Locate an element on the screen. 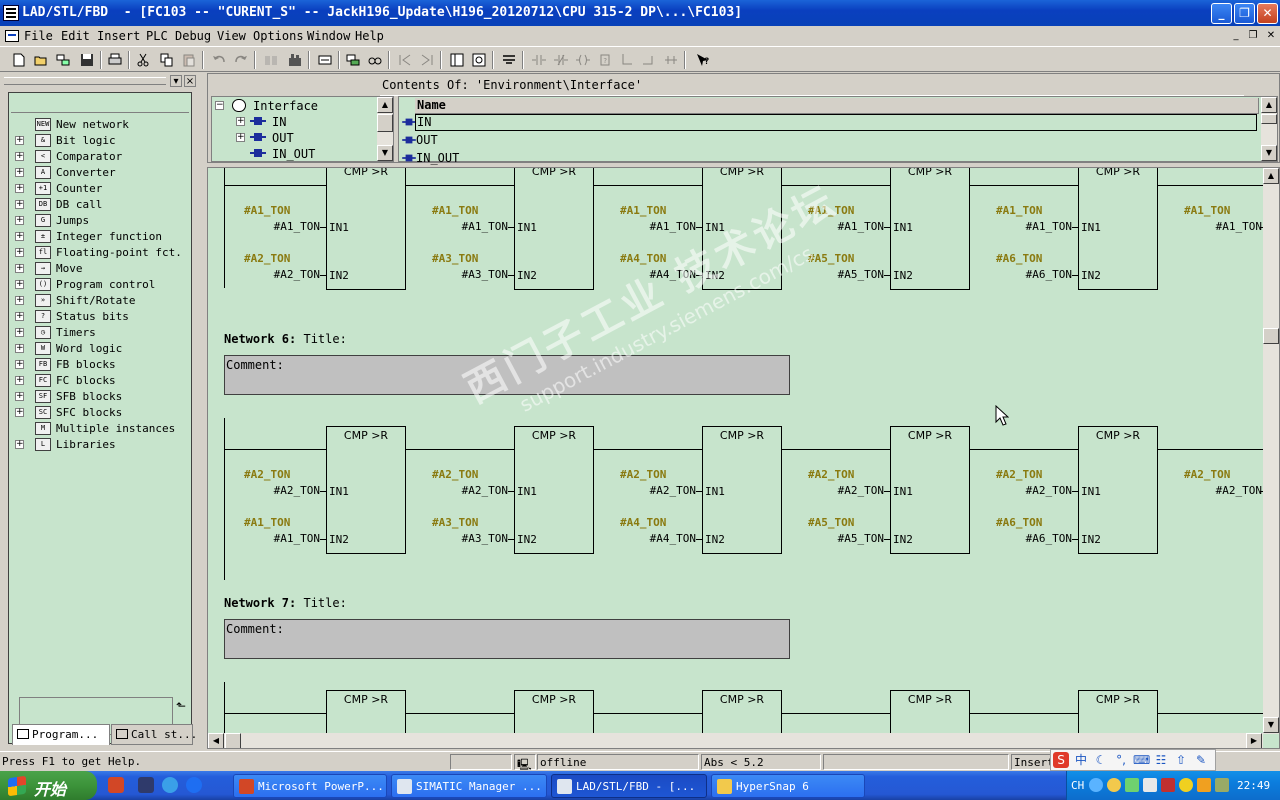 This screenshot has height=800, width=1280. nc-contact-icon is located at coordinates (561, 60).